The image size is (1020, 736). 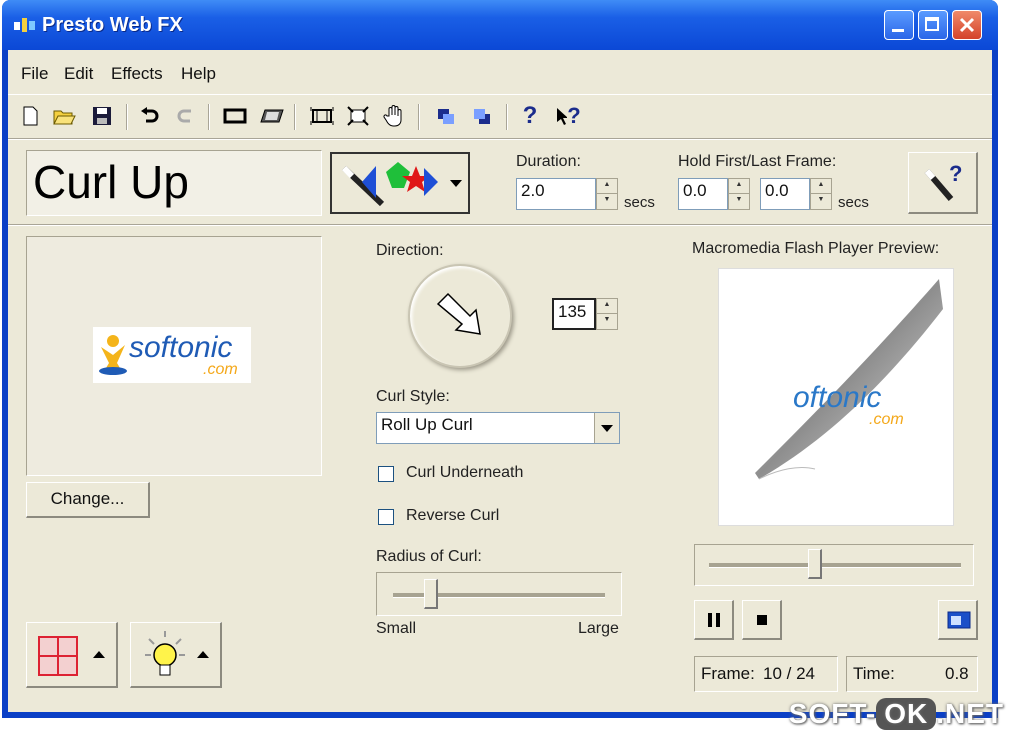 What do you see at coordinates (728, 673) in the screenshot?
I see `frame-label: Frame:` at bounding box center [728, 673].